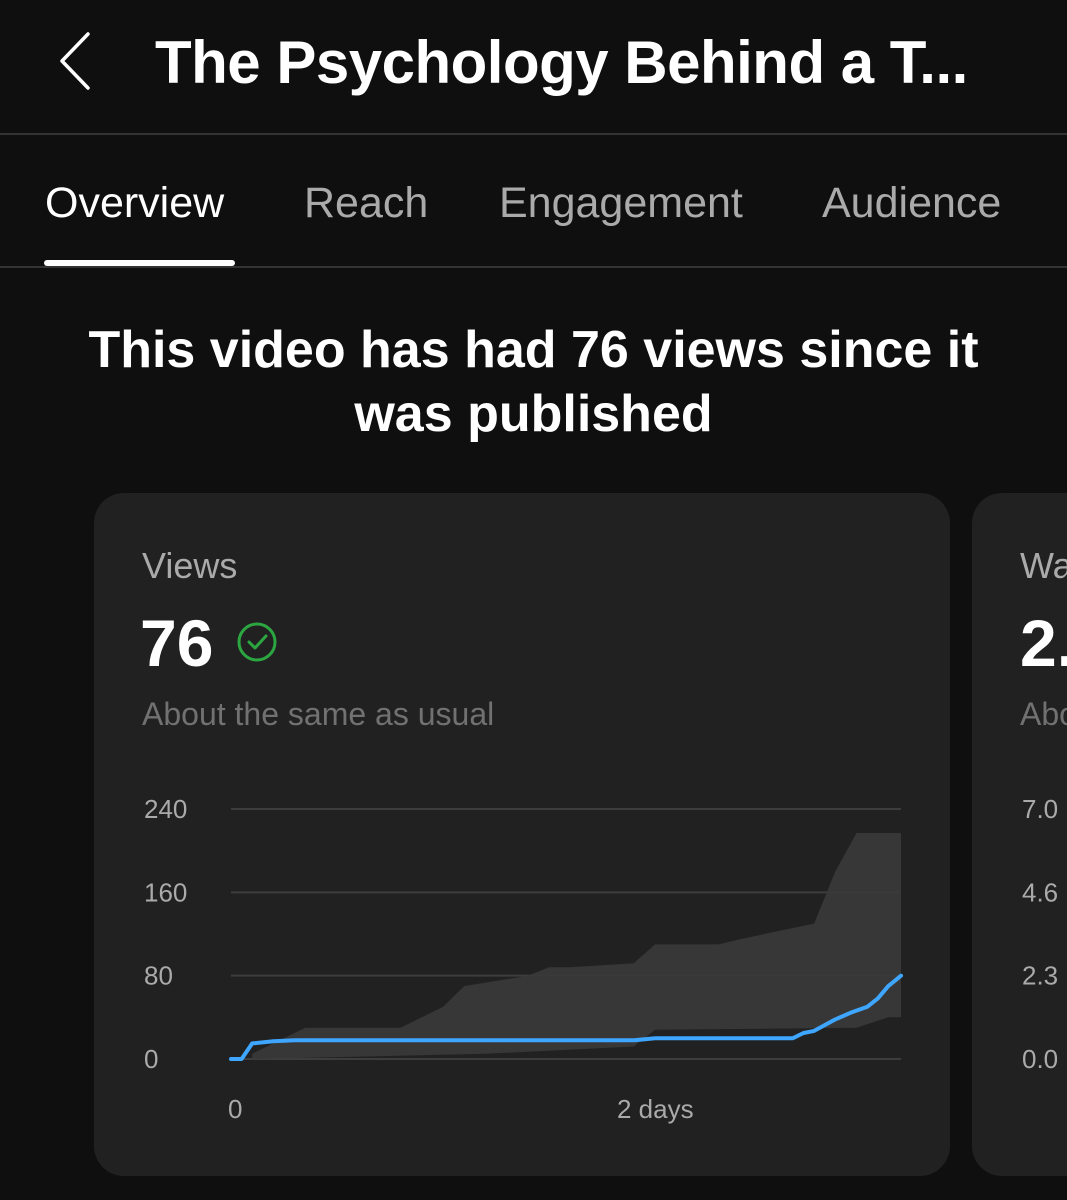 This screenshot has height=1200, width=1067. I want to click on tab-bar: Overview Reach Engagement Audience, so click(533, 201).